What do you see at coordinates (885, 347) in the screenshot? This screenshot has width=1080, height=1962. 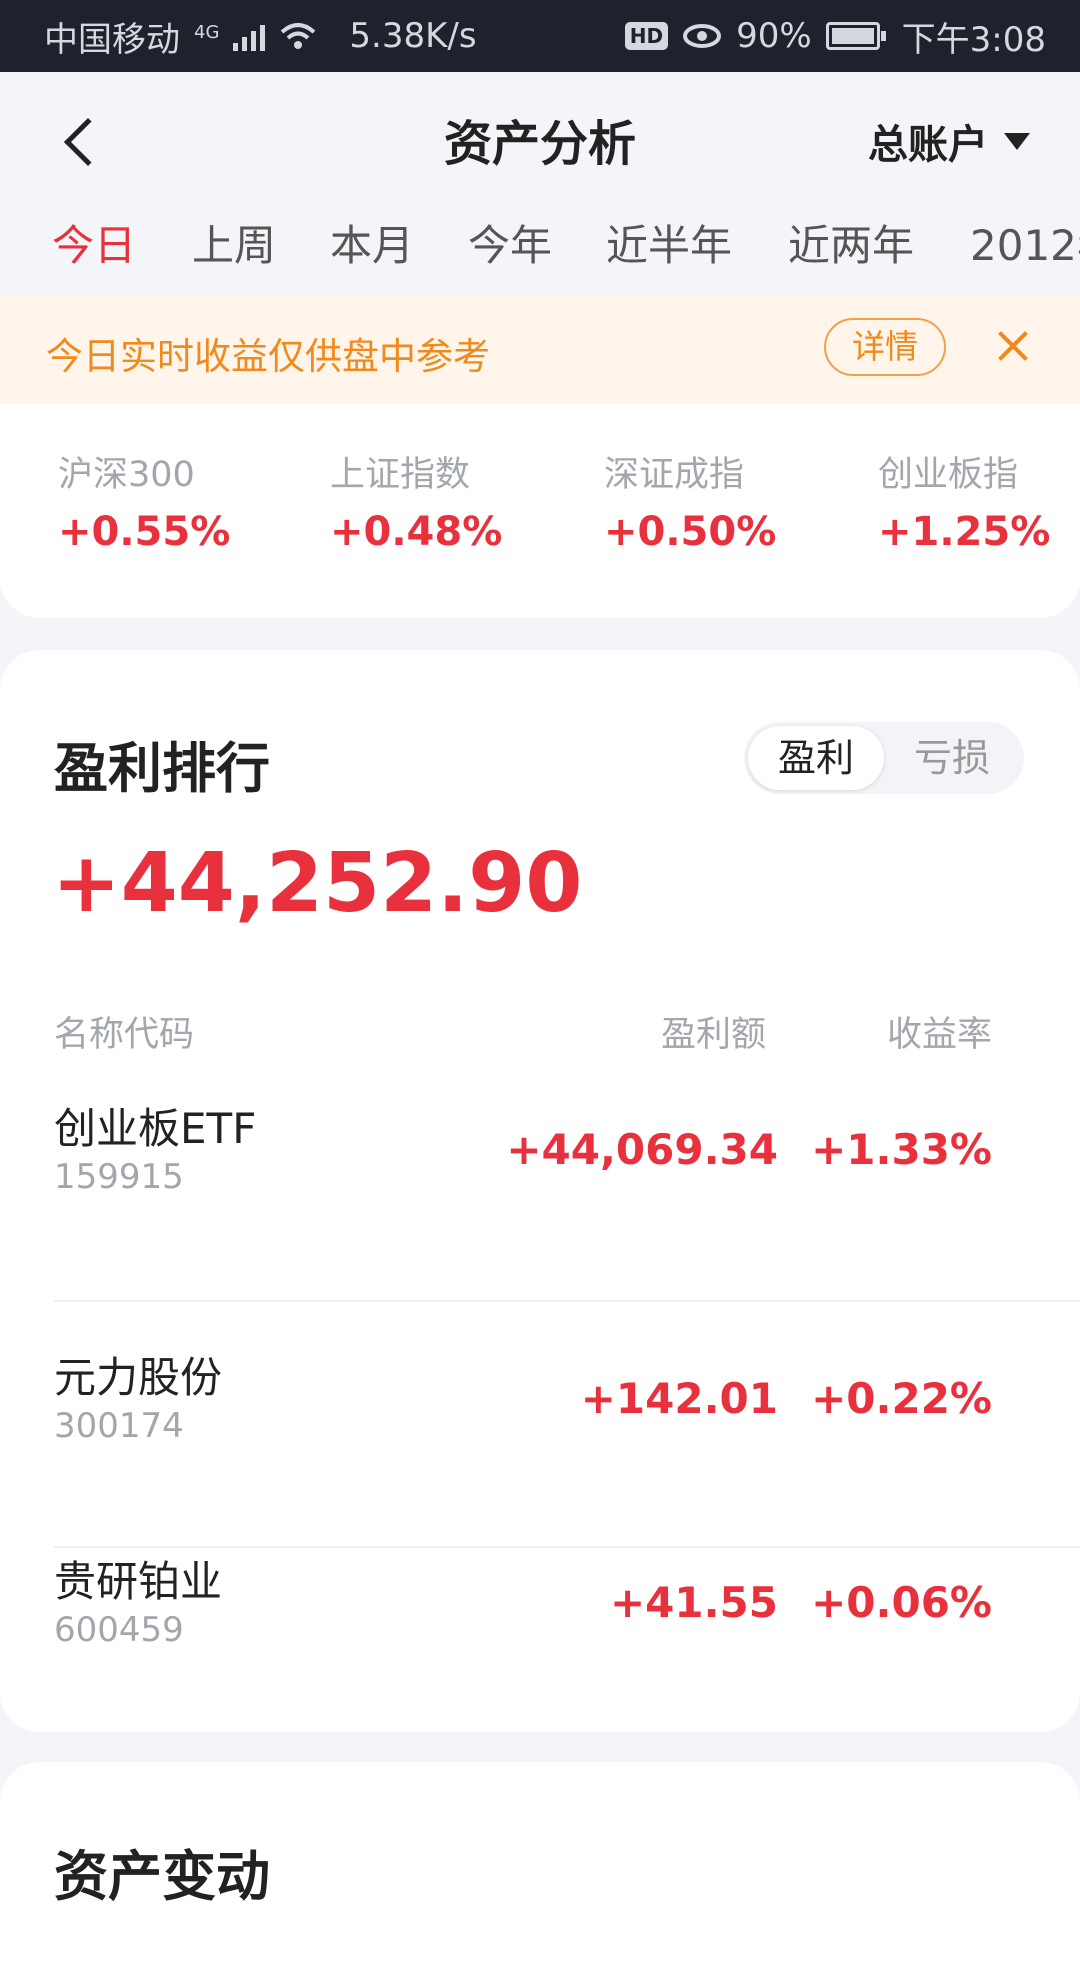 I see `notice-detail-button: 详情` at bounding box center [885, 347].